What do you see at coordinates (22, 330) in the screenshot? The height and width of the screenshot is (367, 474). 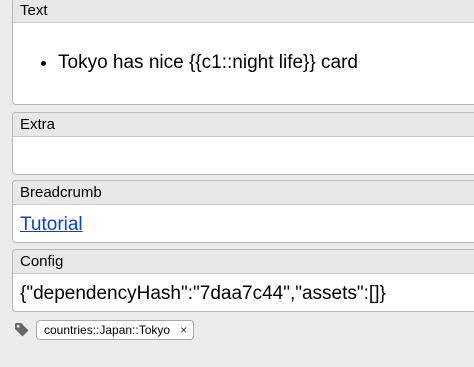 I see `tag-icon` at bounding box center [22, 330].